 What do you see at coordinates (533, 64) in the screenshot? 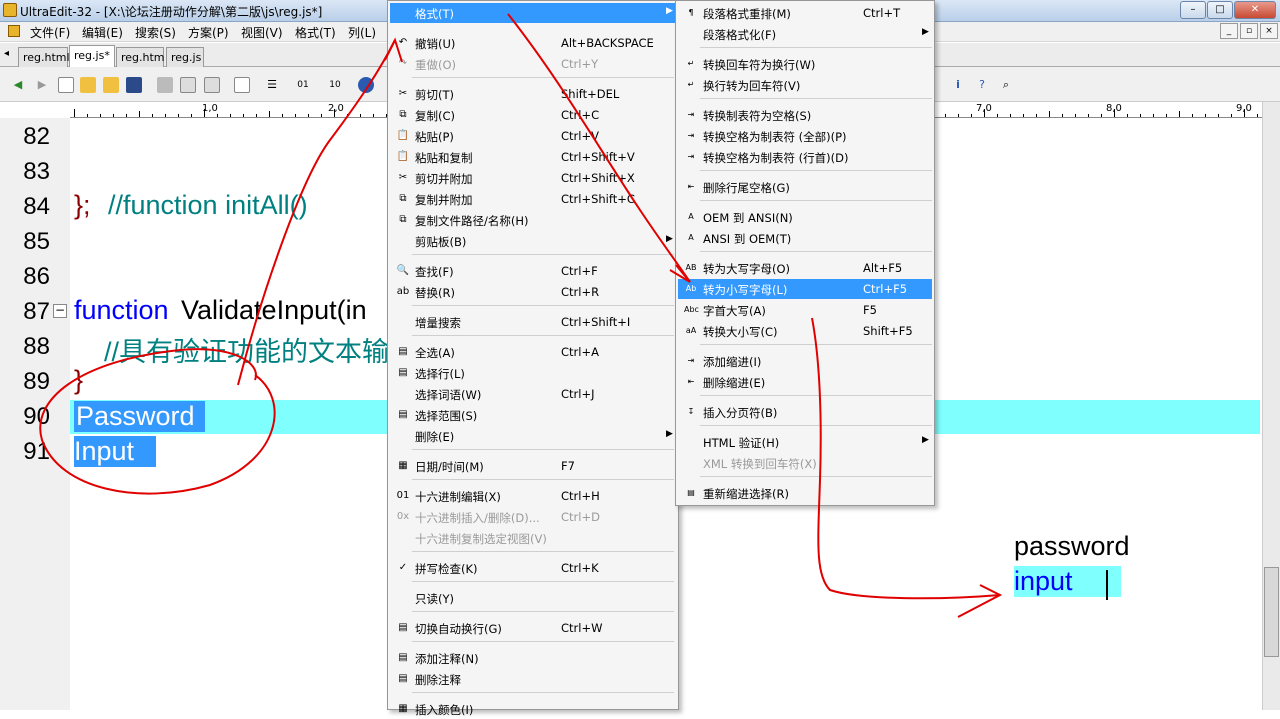
I see `menu-item-edit-1: ↷ 重做(O) Ctrl+Y` at bounding box center [533, 64].